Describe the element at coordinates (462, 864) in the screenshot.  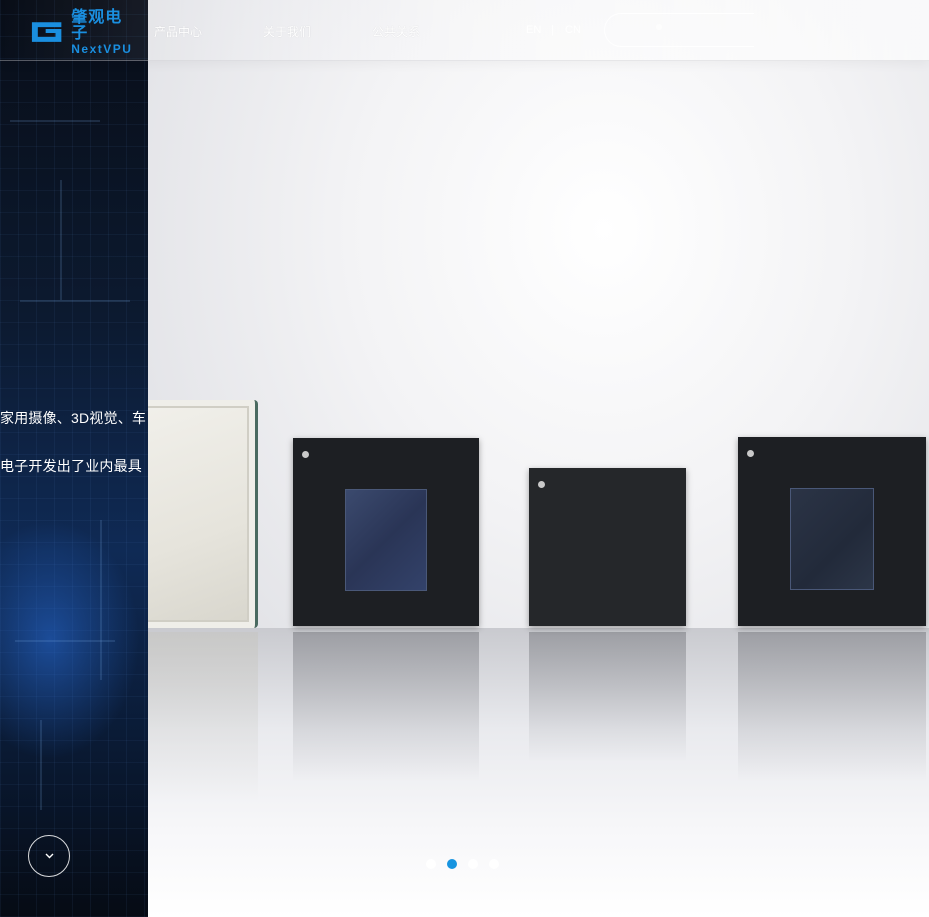
I see `carousel-pagination` at that location.